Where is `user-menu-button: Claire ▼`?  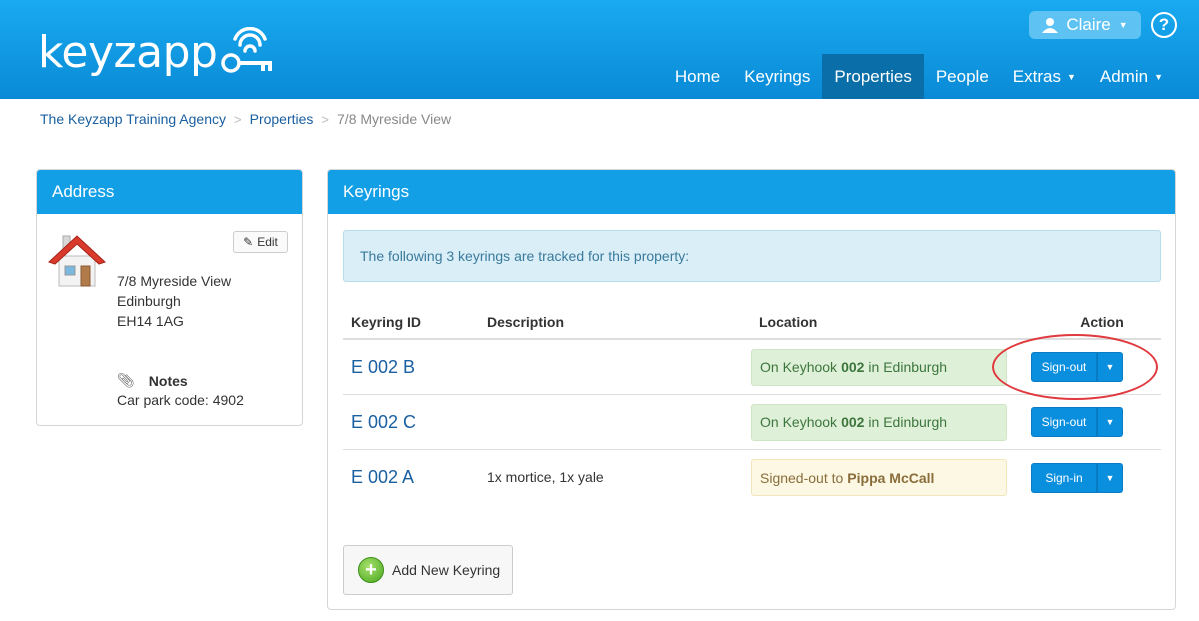 user-menu-button: Claire ▼ is located at coordinates (1085, 25).